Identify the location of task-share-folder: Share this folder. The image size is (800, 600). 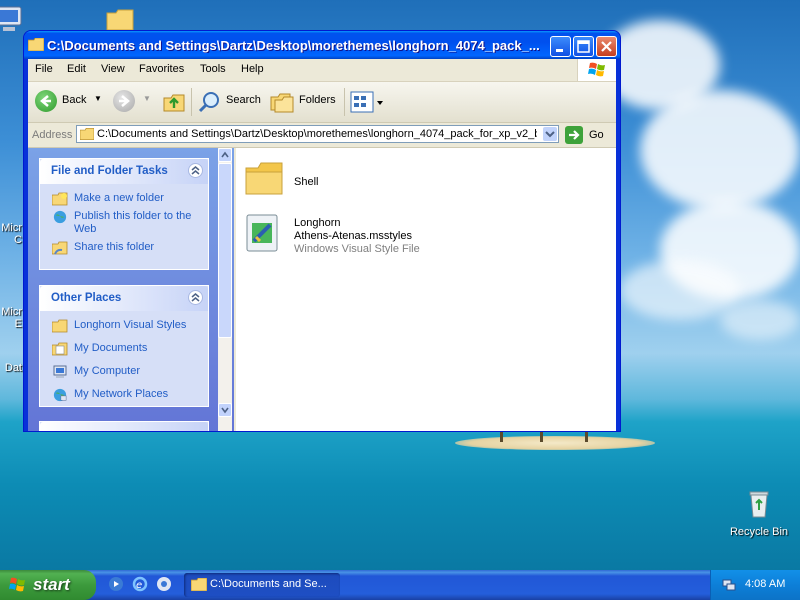
(124, 247).